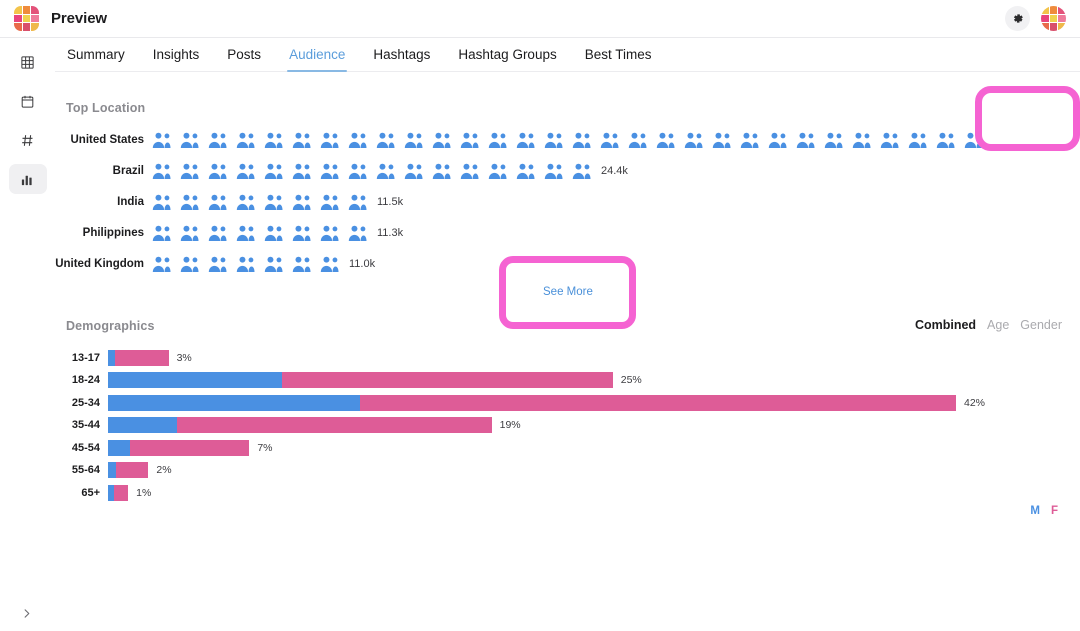  I want to click on toggle-option-combined: Combined, so click(945, 325).